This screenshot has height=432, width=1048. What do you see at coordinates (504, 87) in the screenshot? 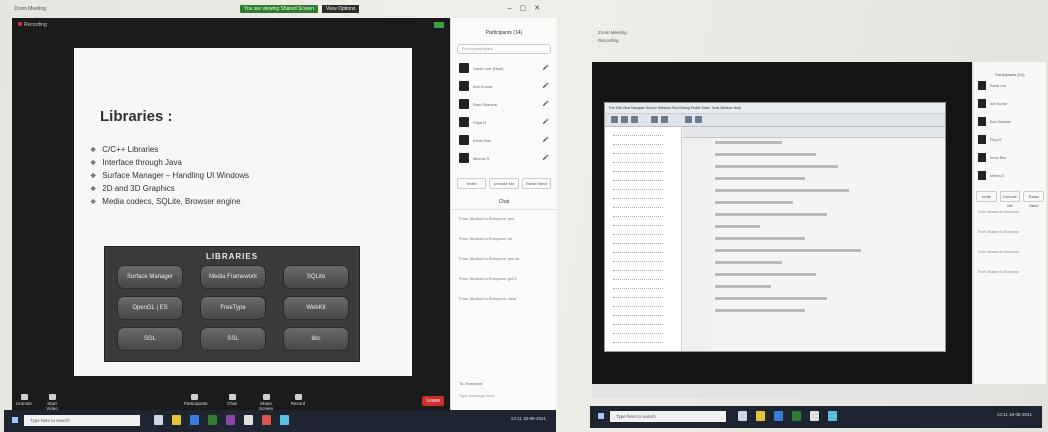
I see `participant-row: Anil Kumar 🎤` at bounding box center [504, 87].